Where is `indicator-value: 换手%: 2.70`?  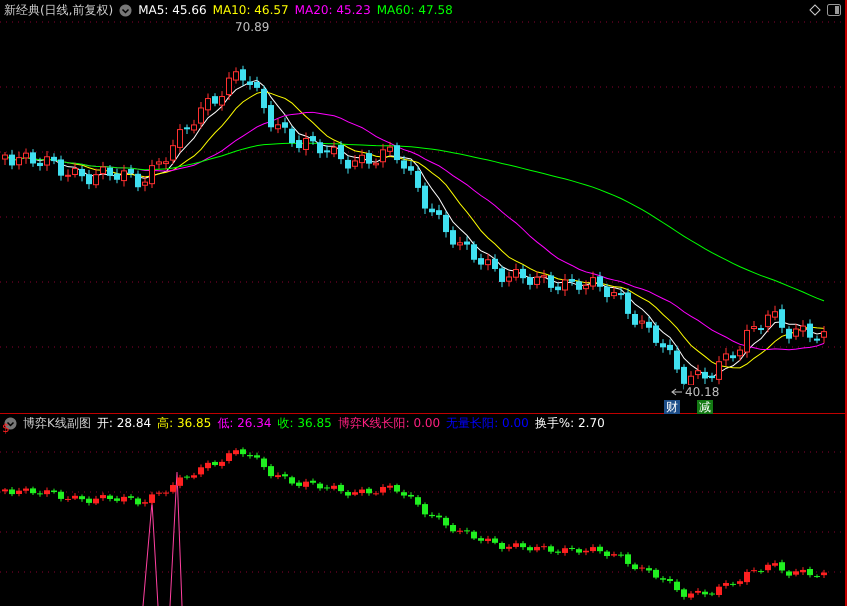 indicator-value: 换手%: 2.70 is located at coordinates (569, 423).